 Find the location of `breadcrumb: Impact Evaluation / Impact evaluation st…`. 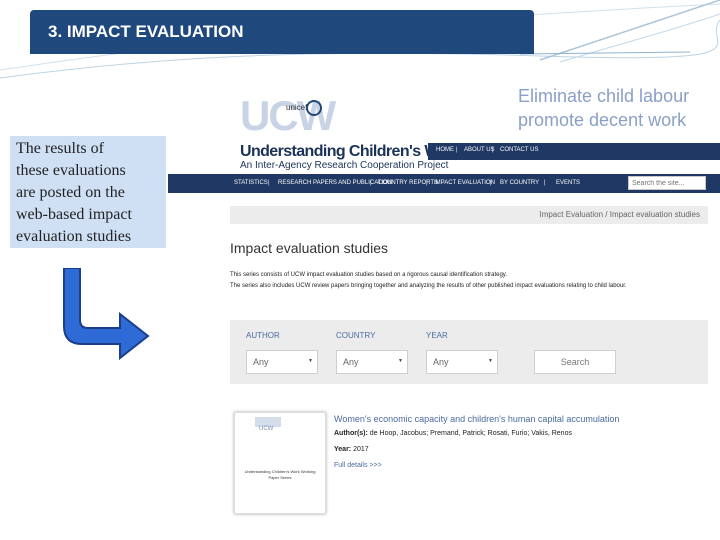

breadcrumb: Impact Evaluation / Impact evaluation st… is located at coordinates (619, 214).